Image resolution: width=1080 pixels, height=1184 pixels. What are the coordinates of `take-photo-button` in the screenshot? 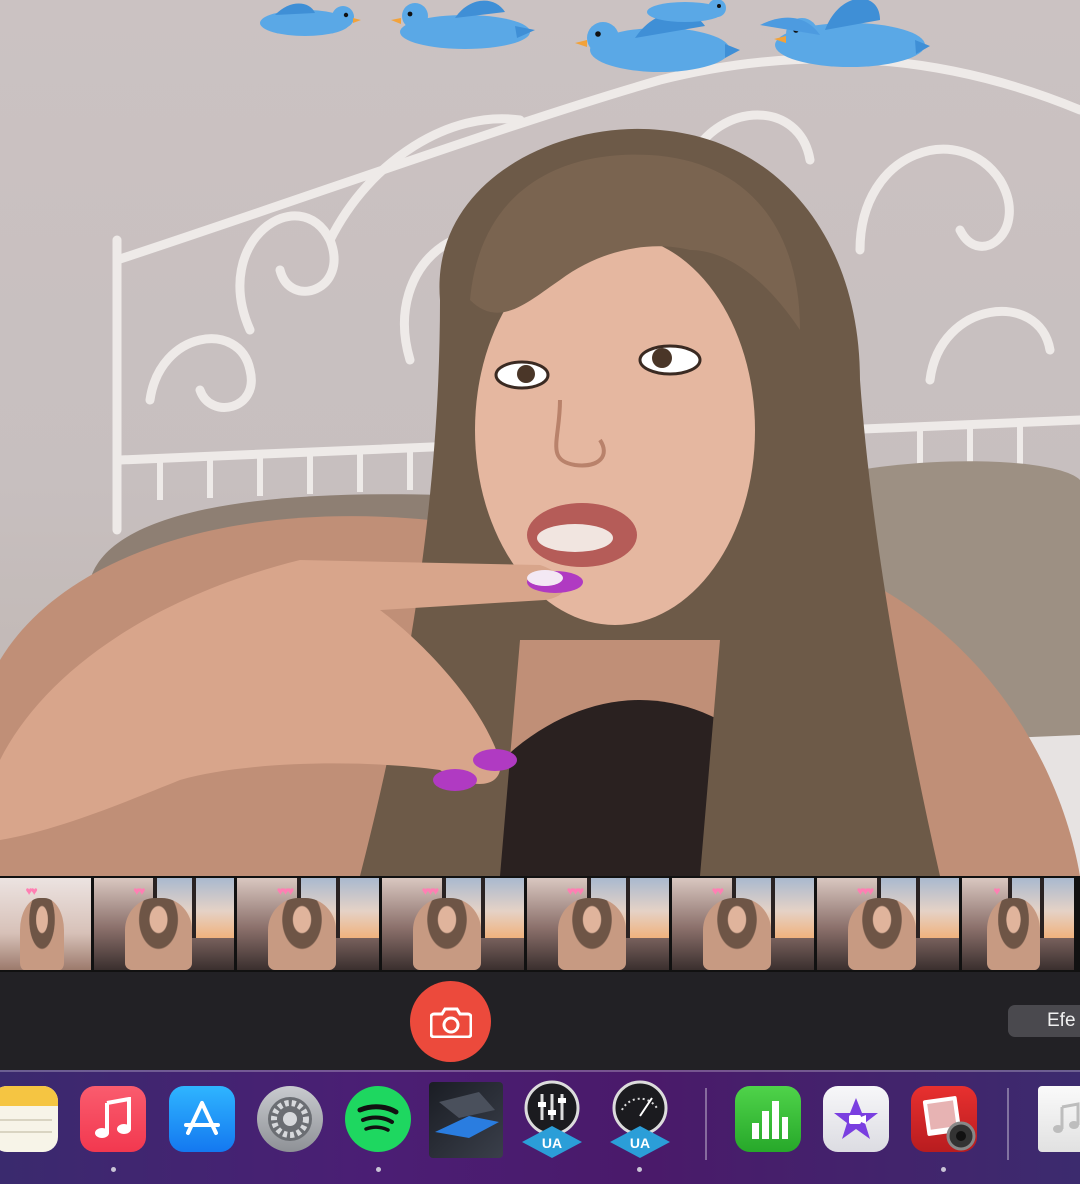 It's located at (450, 1021).